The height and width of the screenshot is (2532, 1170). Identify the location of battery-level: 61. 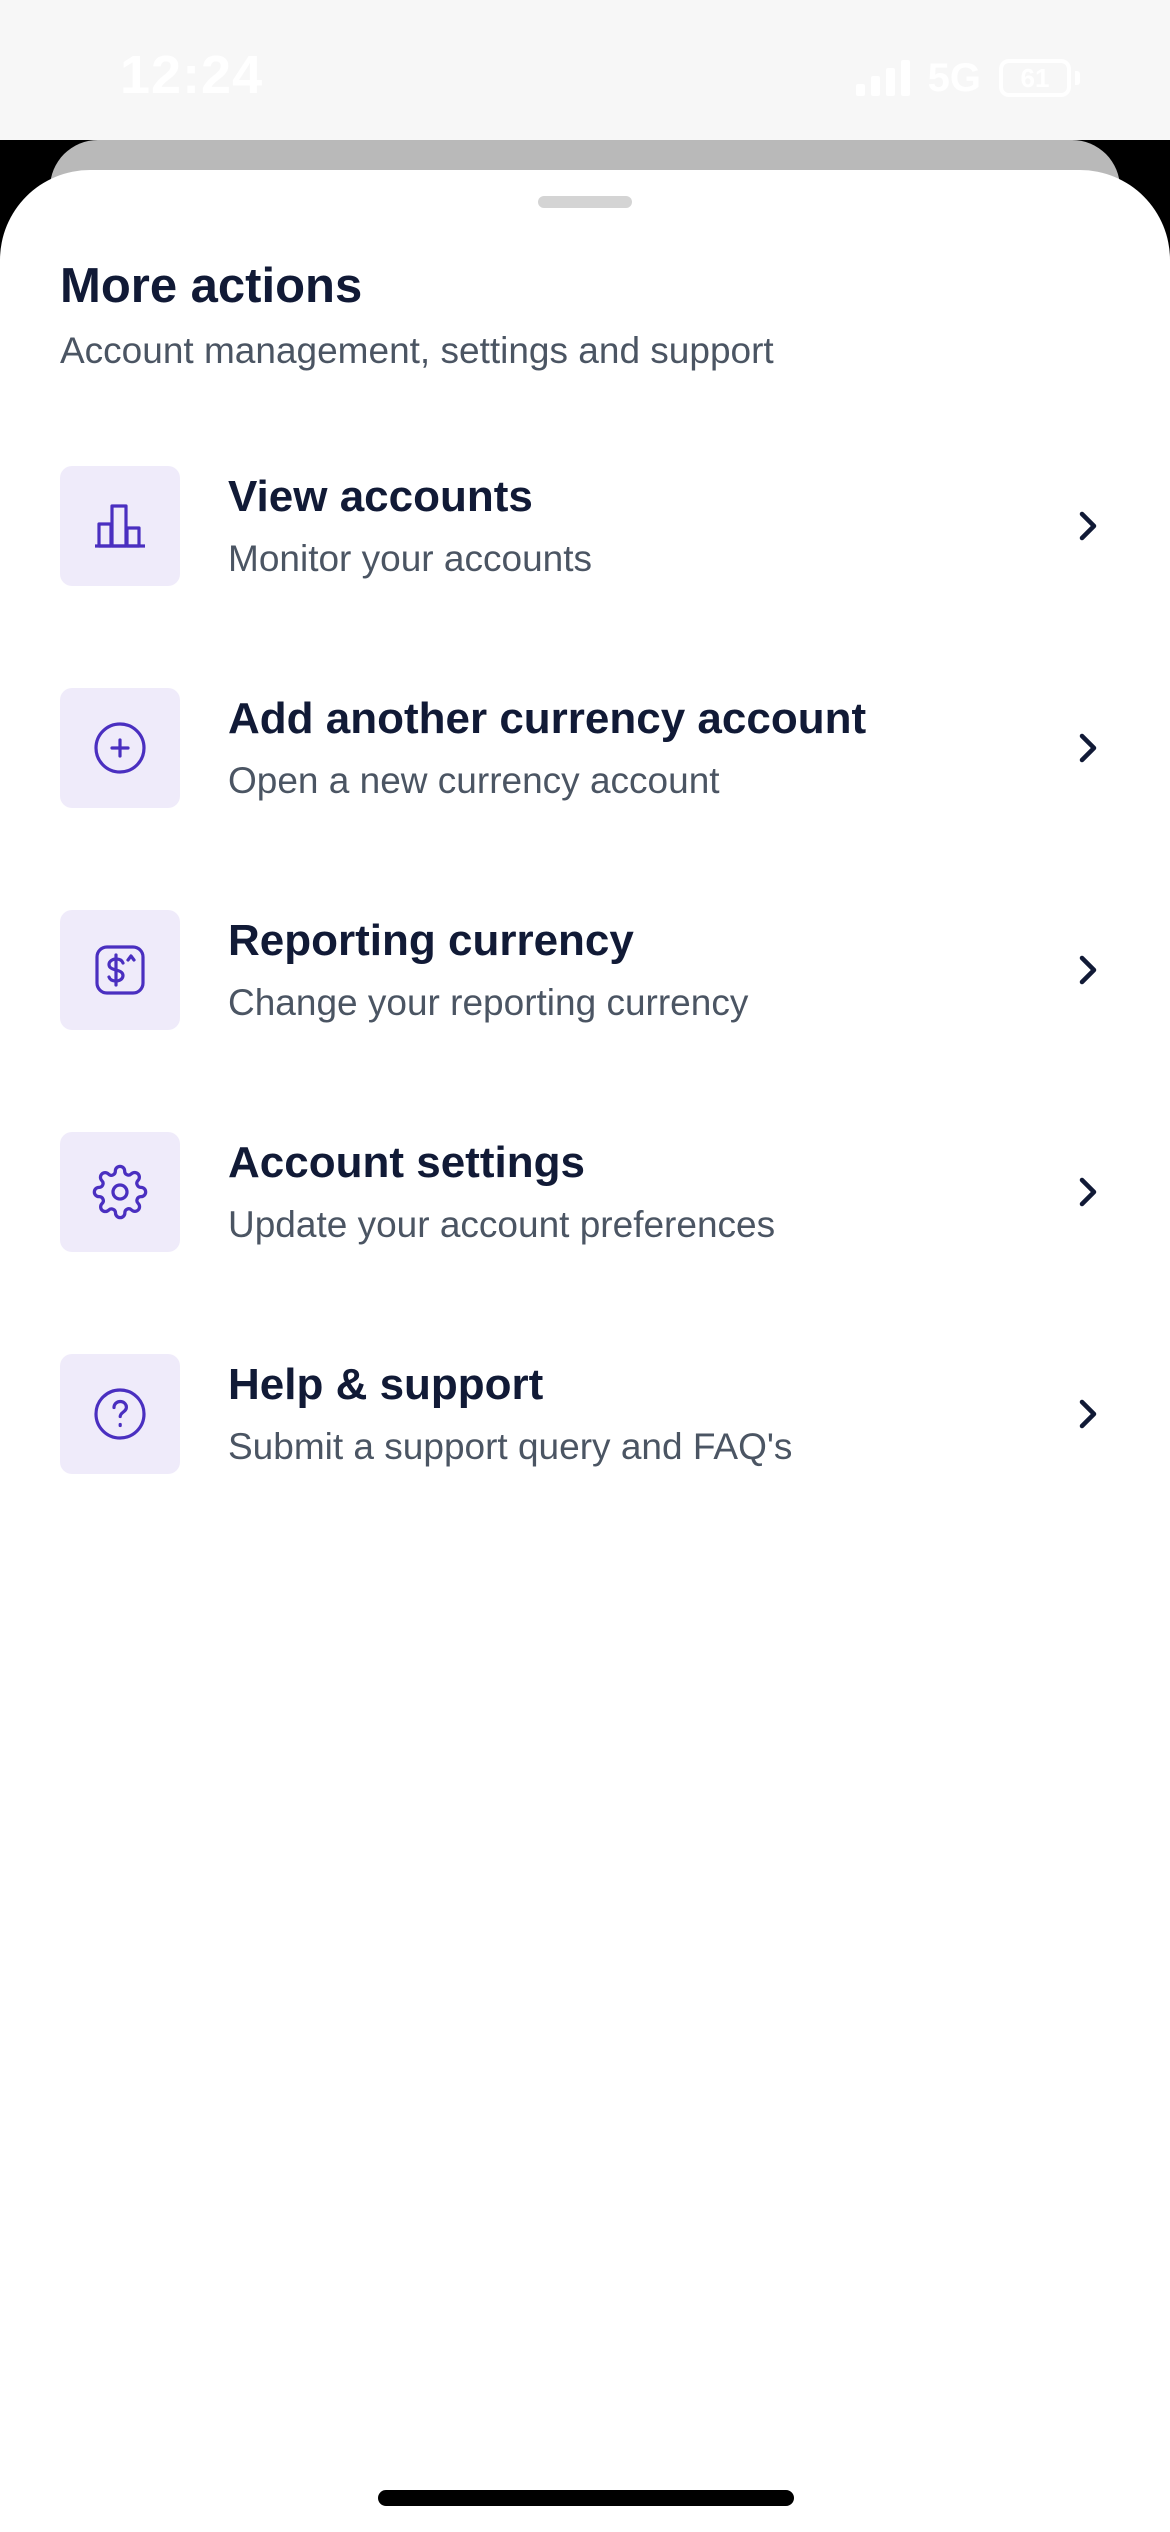
(1035, 77).